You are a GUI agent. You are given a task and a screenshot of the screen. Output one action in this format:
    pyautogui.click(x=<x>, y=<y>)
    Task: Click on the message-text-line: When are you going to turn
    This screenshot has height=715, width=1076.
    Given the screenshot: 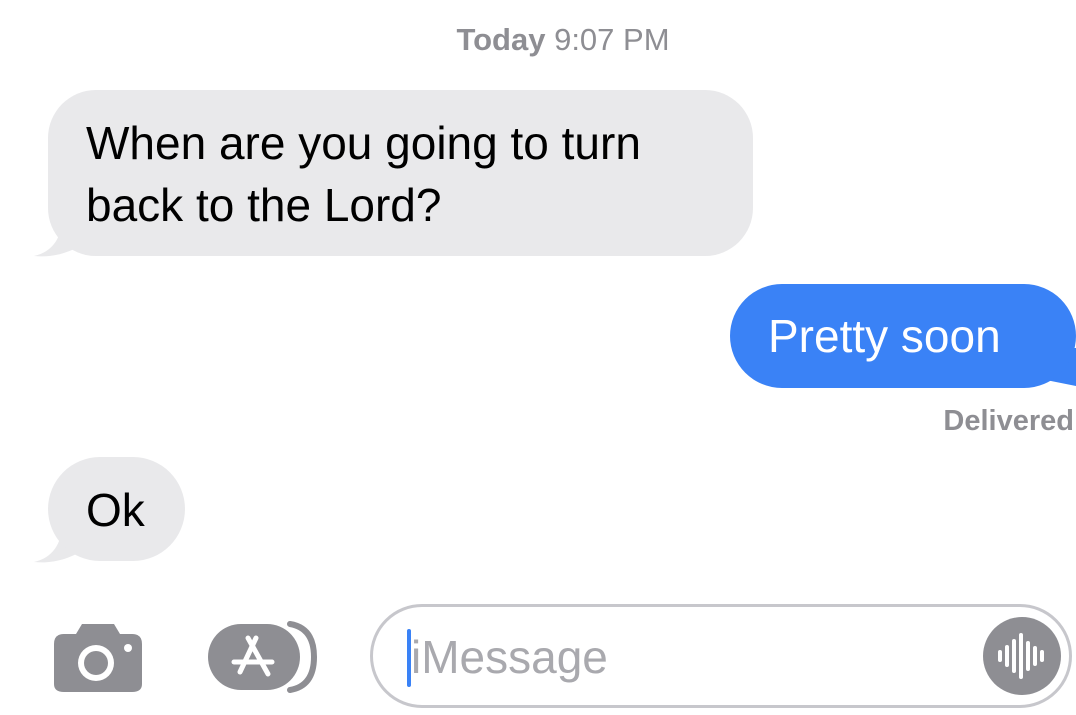 What is the action you would take?
    pyautogui.click(x=363, y=143)
    